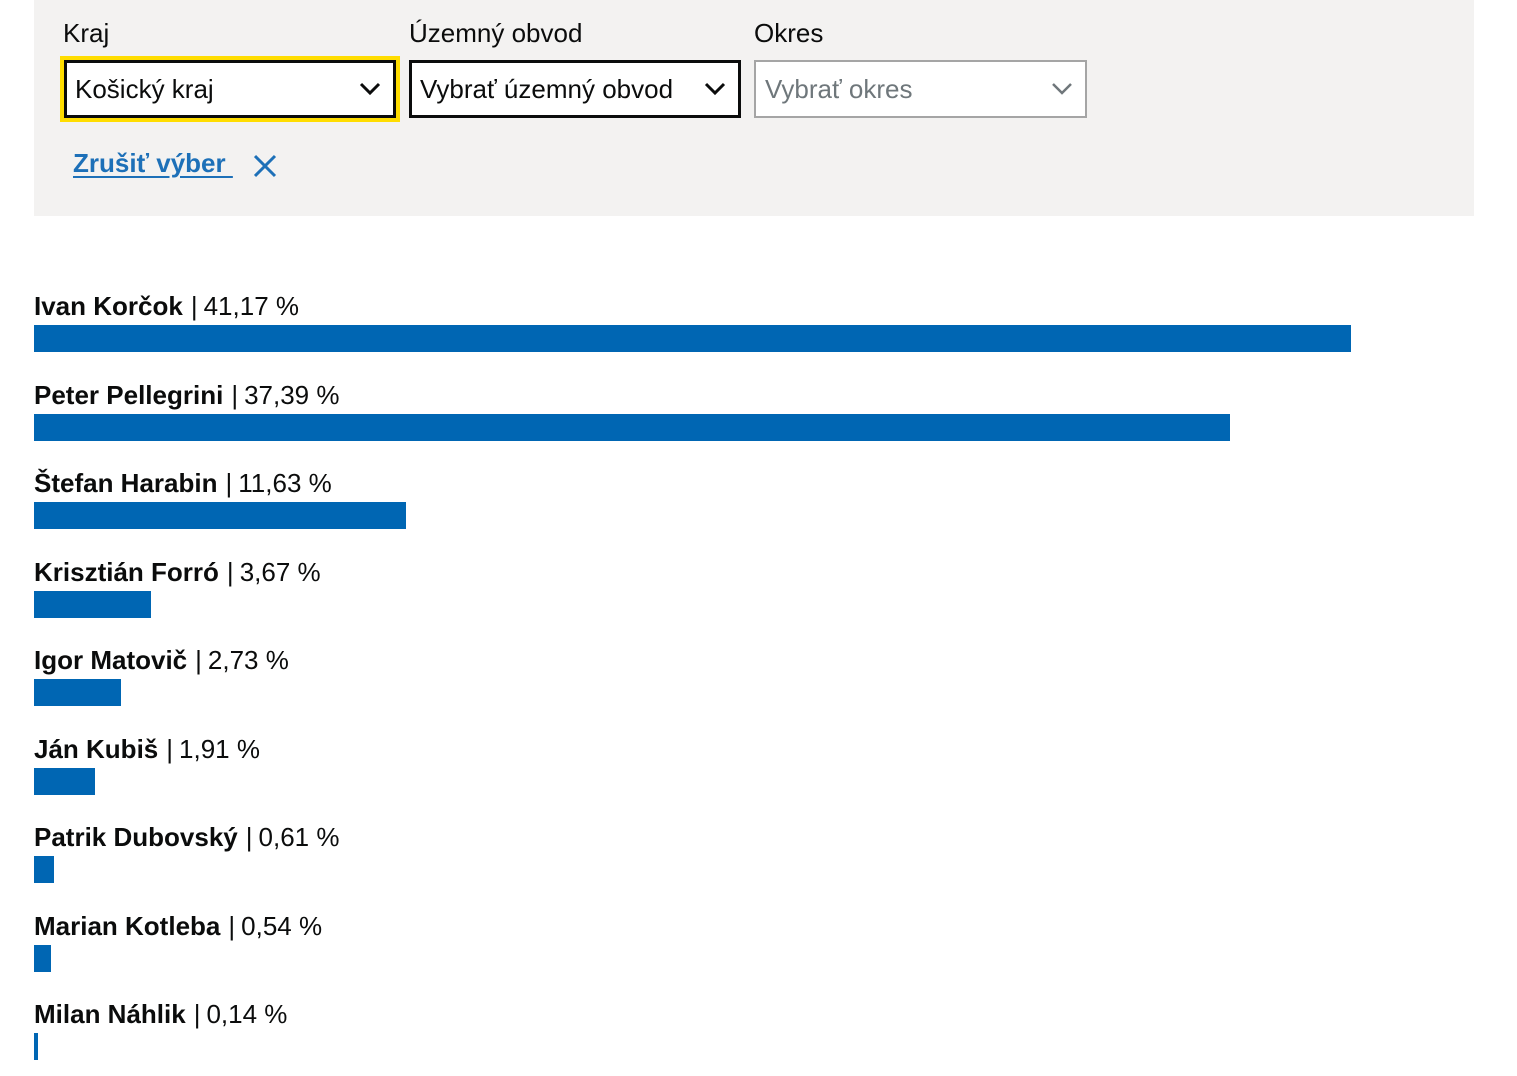  Describe the element at coordinates (127, 926) in the screenshot. I see `candidate-name: Marian Kotleba` at that location.